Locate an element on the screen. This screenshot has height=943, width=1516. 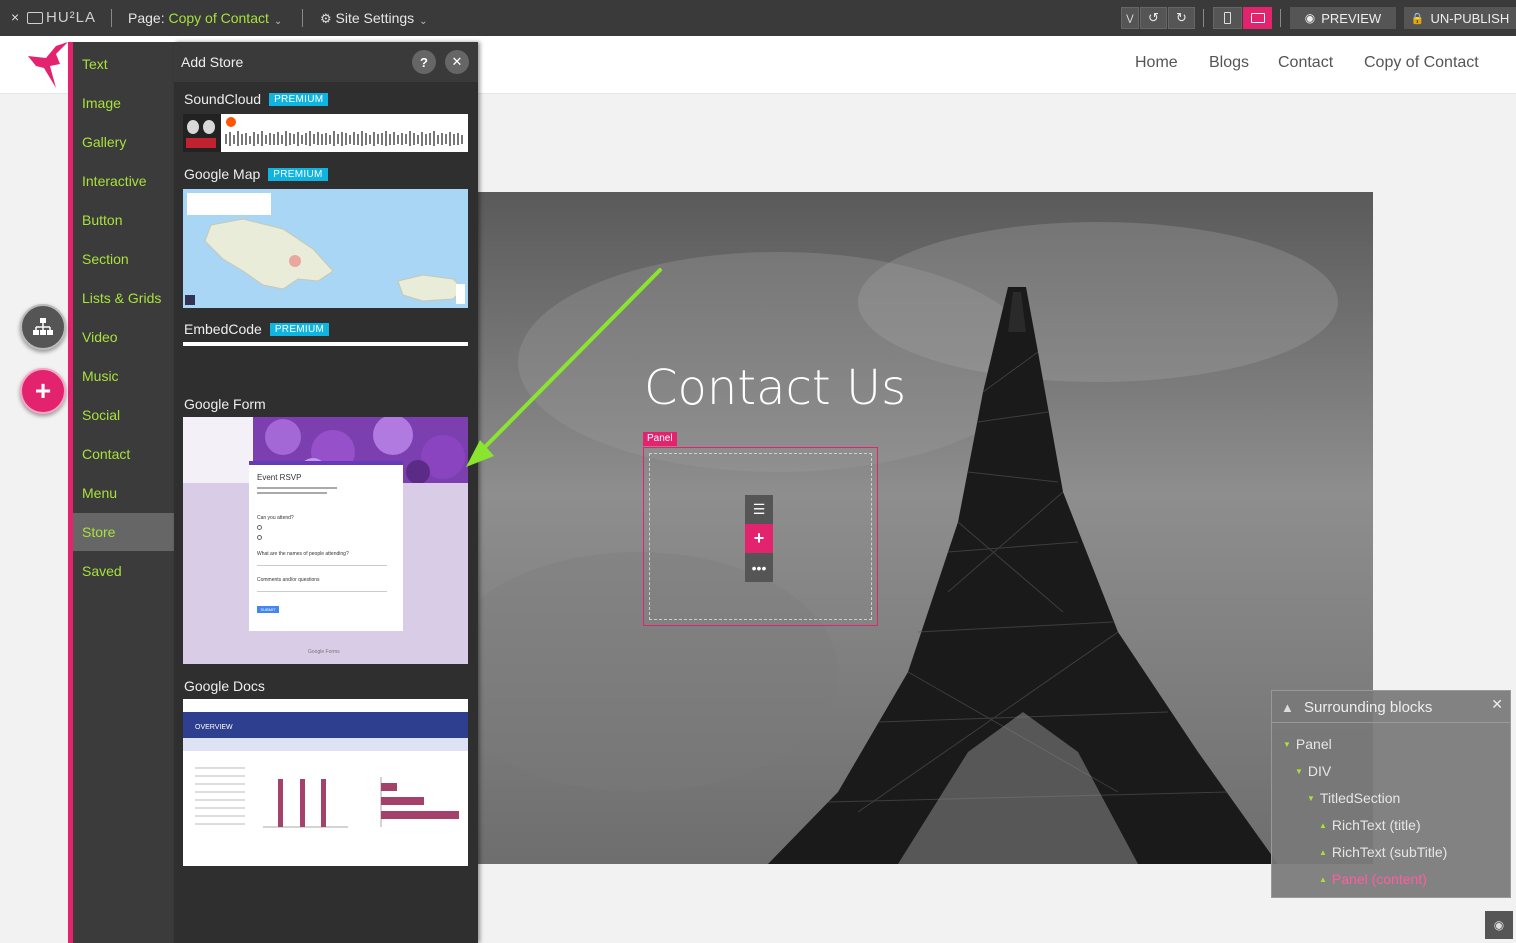
docs-banner: OVERVIEW is located at coordinates (325, 725).